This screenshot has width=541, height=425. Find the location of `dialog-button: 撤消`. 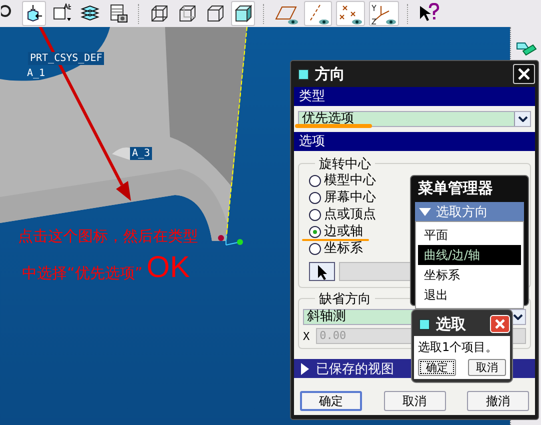

dialog-button: 撤消 is located at coordinates (498, 401).